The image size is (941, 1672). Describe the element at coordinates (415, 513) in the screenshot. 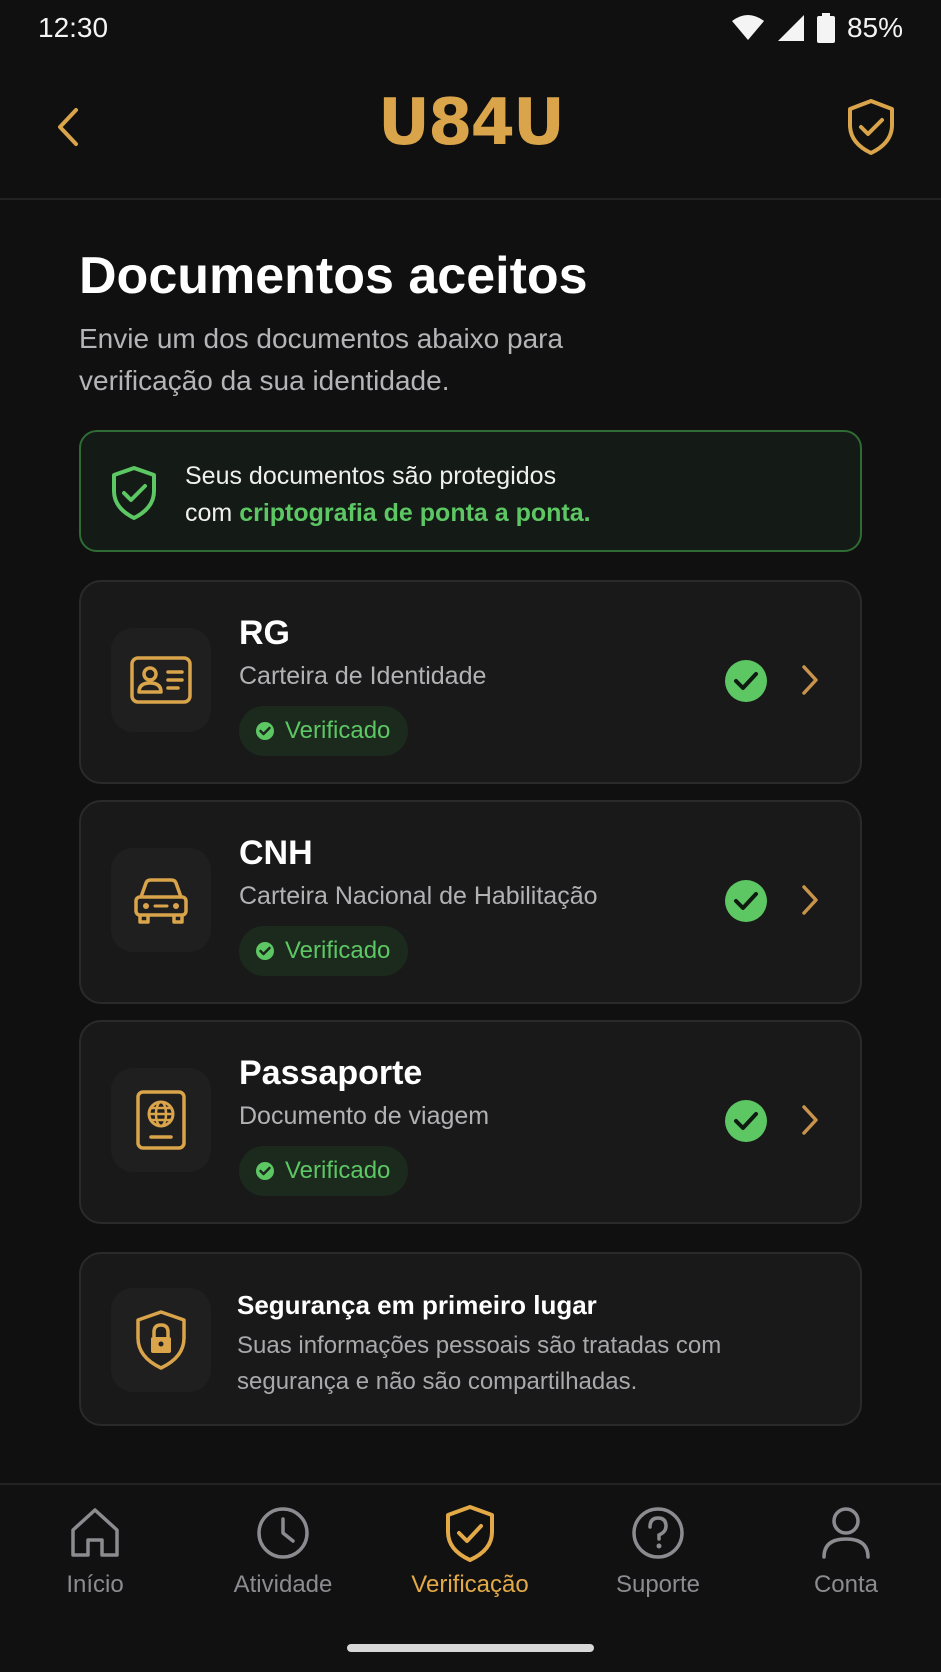

I see `encryption-highlight: criptografia de ponta a ponta.` at that location.